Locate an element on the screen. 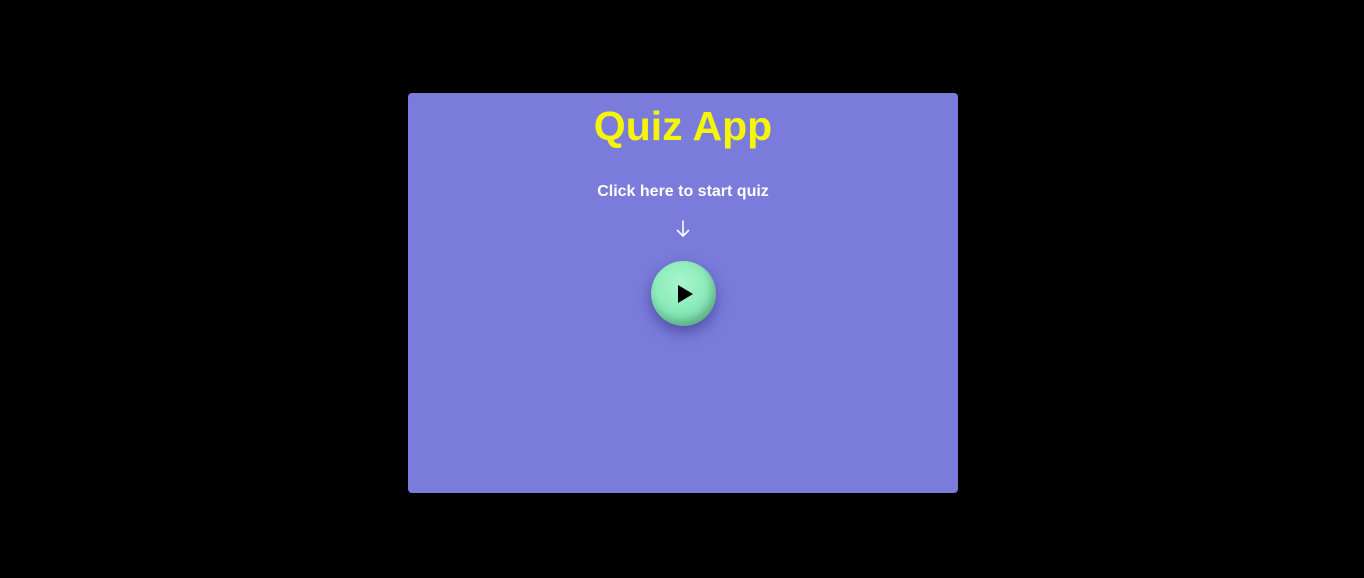 This screenshot has height=578, width=1364. start-quiz-prompt: Click here to start quiz is located at coordinates (683, 191).